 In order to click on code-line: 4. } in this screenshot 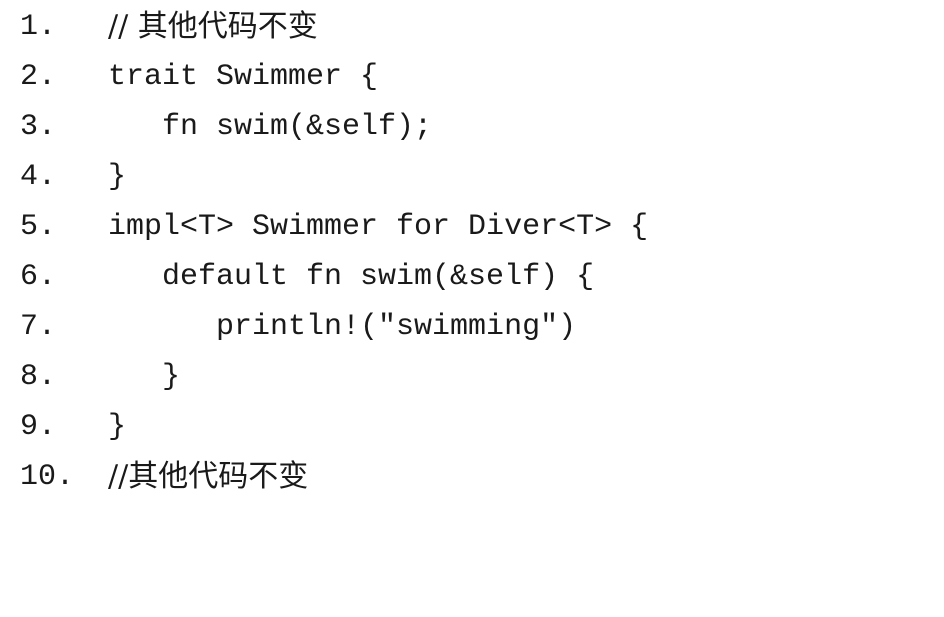, I will do `click(475, 182)`.